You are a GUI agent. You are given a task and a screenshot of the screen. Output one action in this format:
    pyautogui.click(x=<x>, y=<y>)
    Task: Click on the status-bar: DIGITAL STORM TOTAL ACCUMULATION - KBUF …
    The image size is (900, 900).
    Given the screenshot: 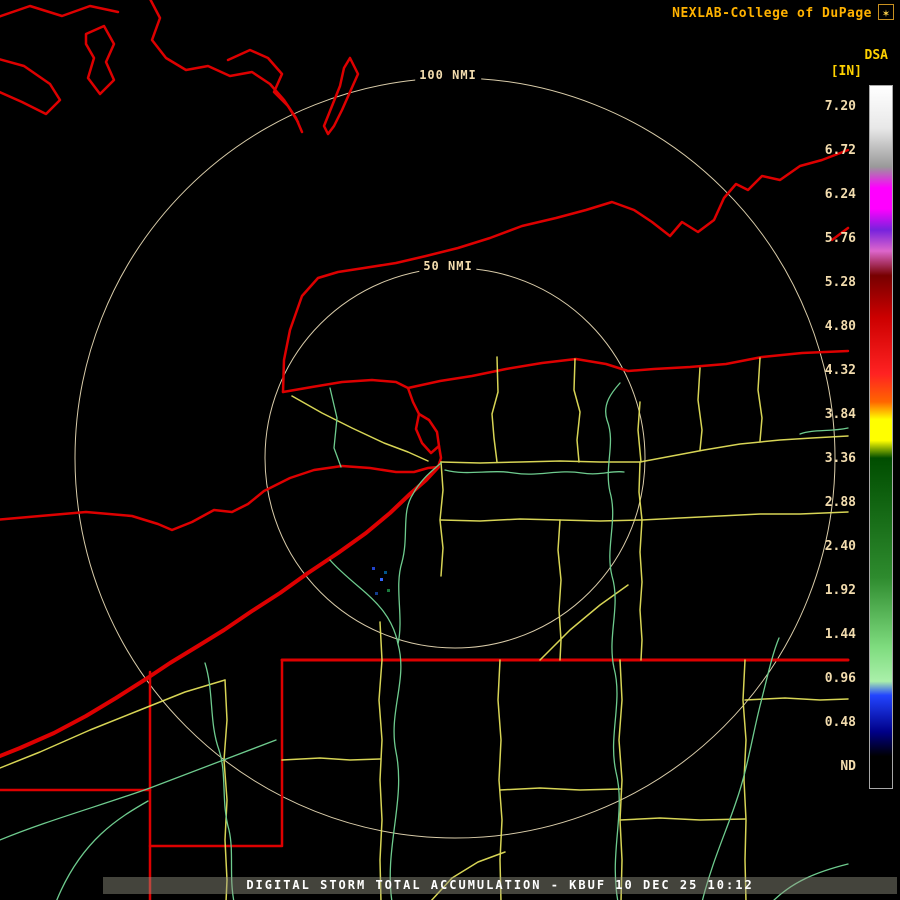 What is the action you would take?
    pyautogui.click(x=500, y=885)
    